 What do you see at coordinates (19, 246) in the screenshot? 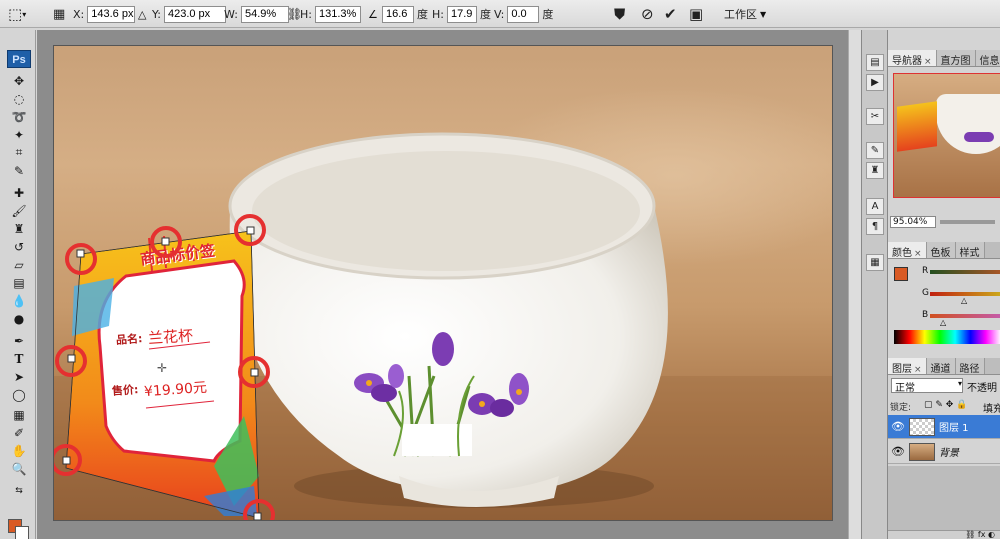
I see `history-brush-tool-icon: ↺` at bounding box center [19, 246].